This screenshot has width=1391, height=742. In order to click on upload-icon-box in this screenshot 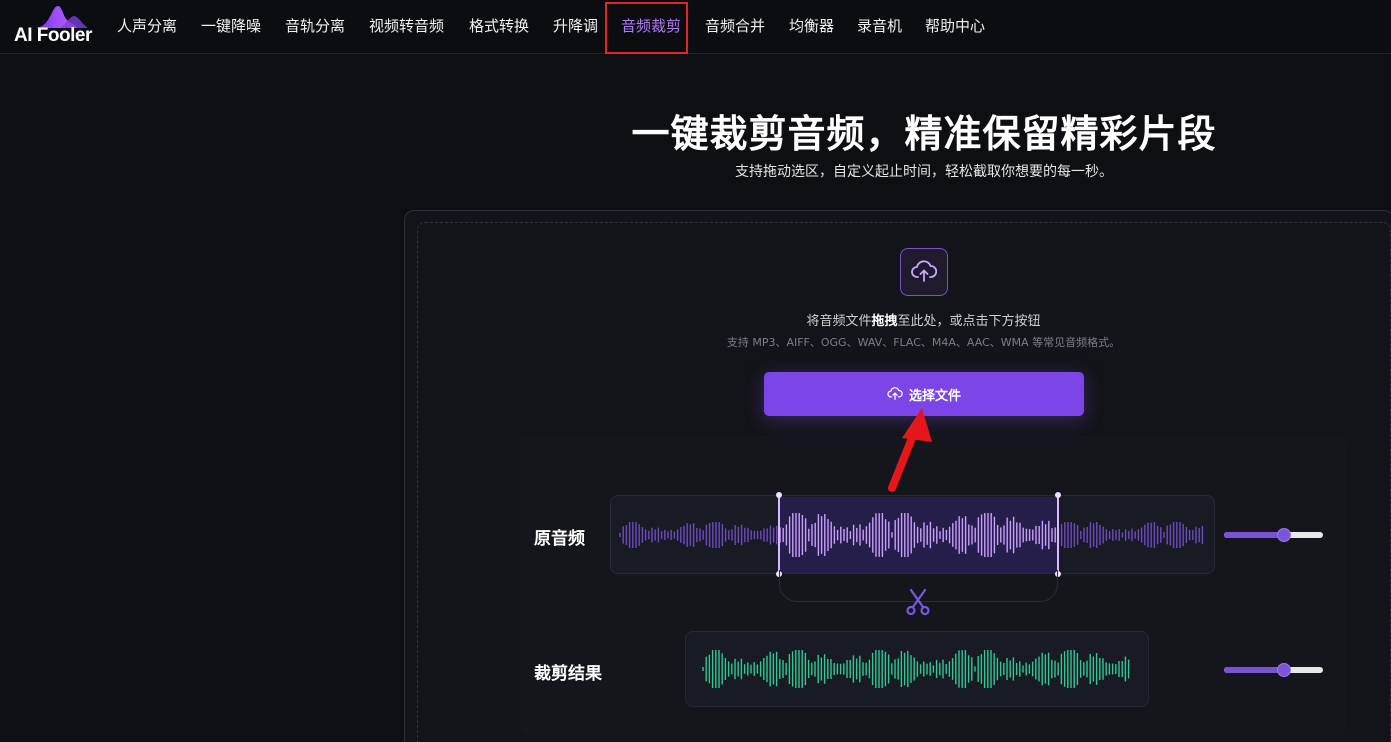, I will do `click(924, 272)`.